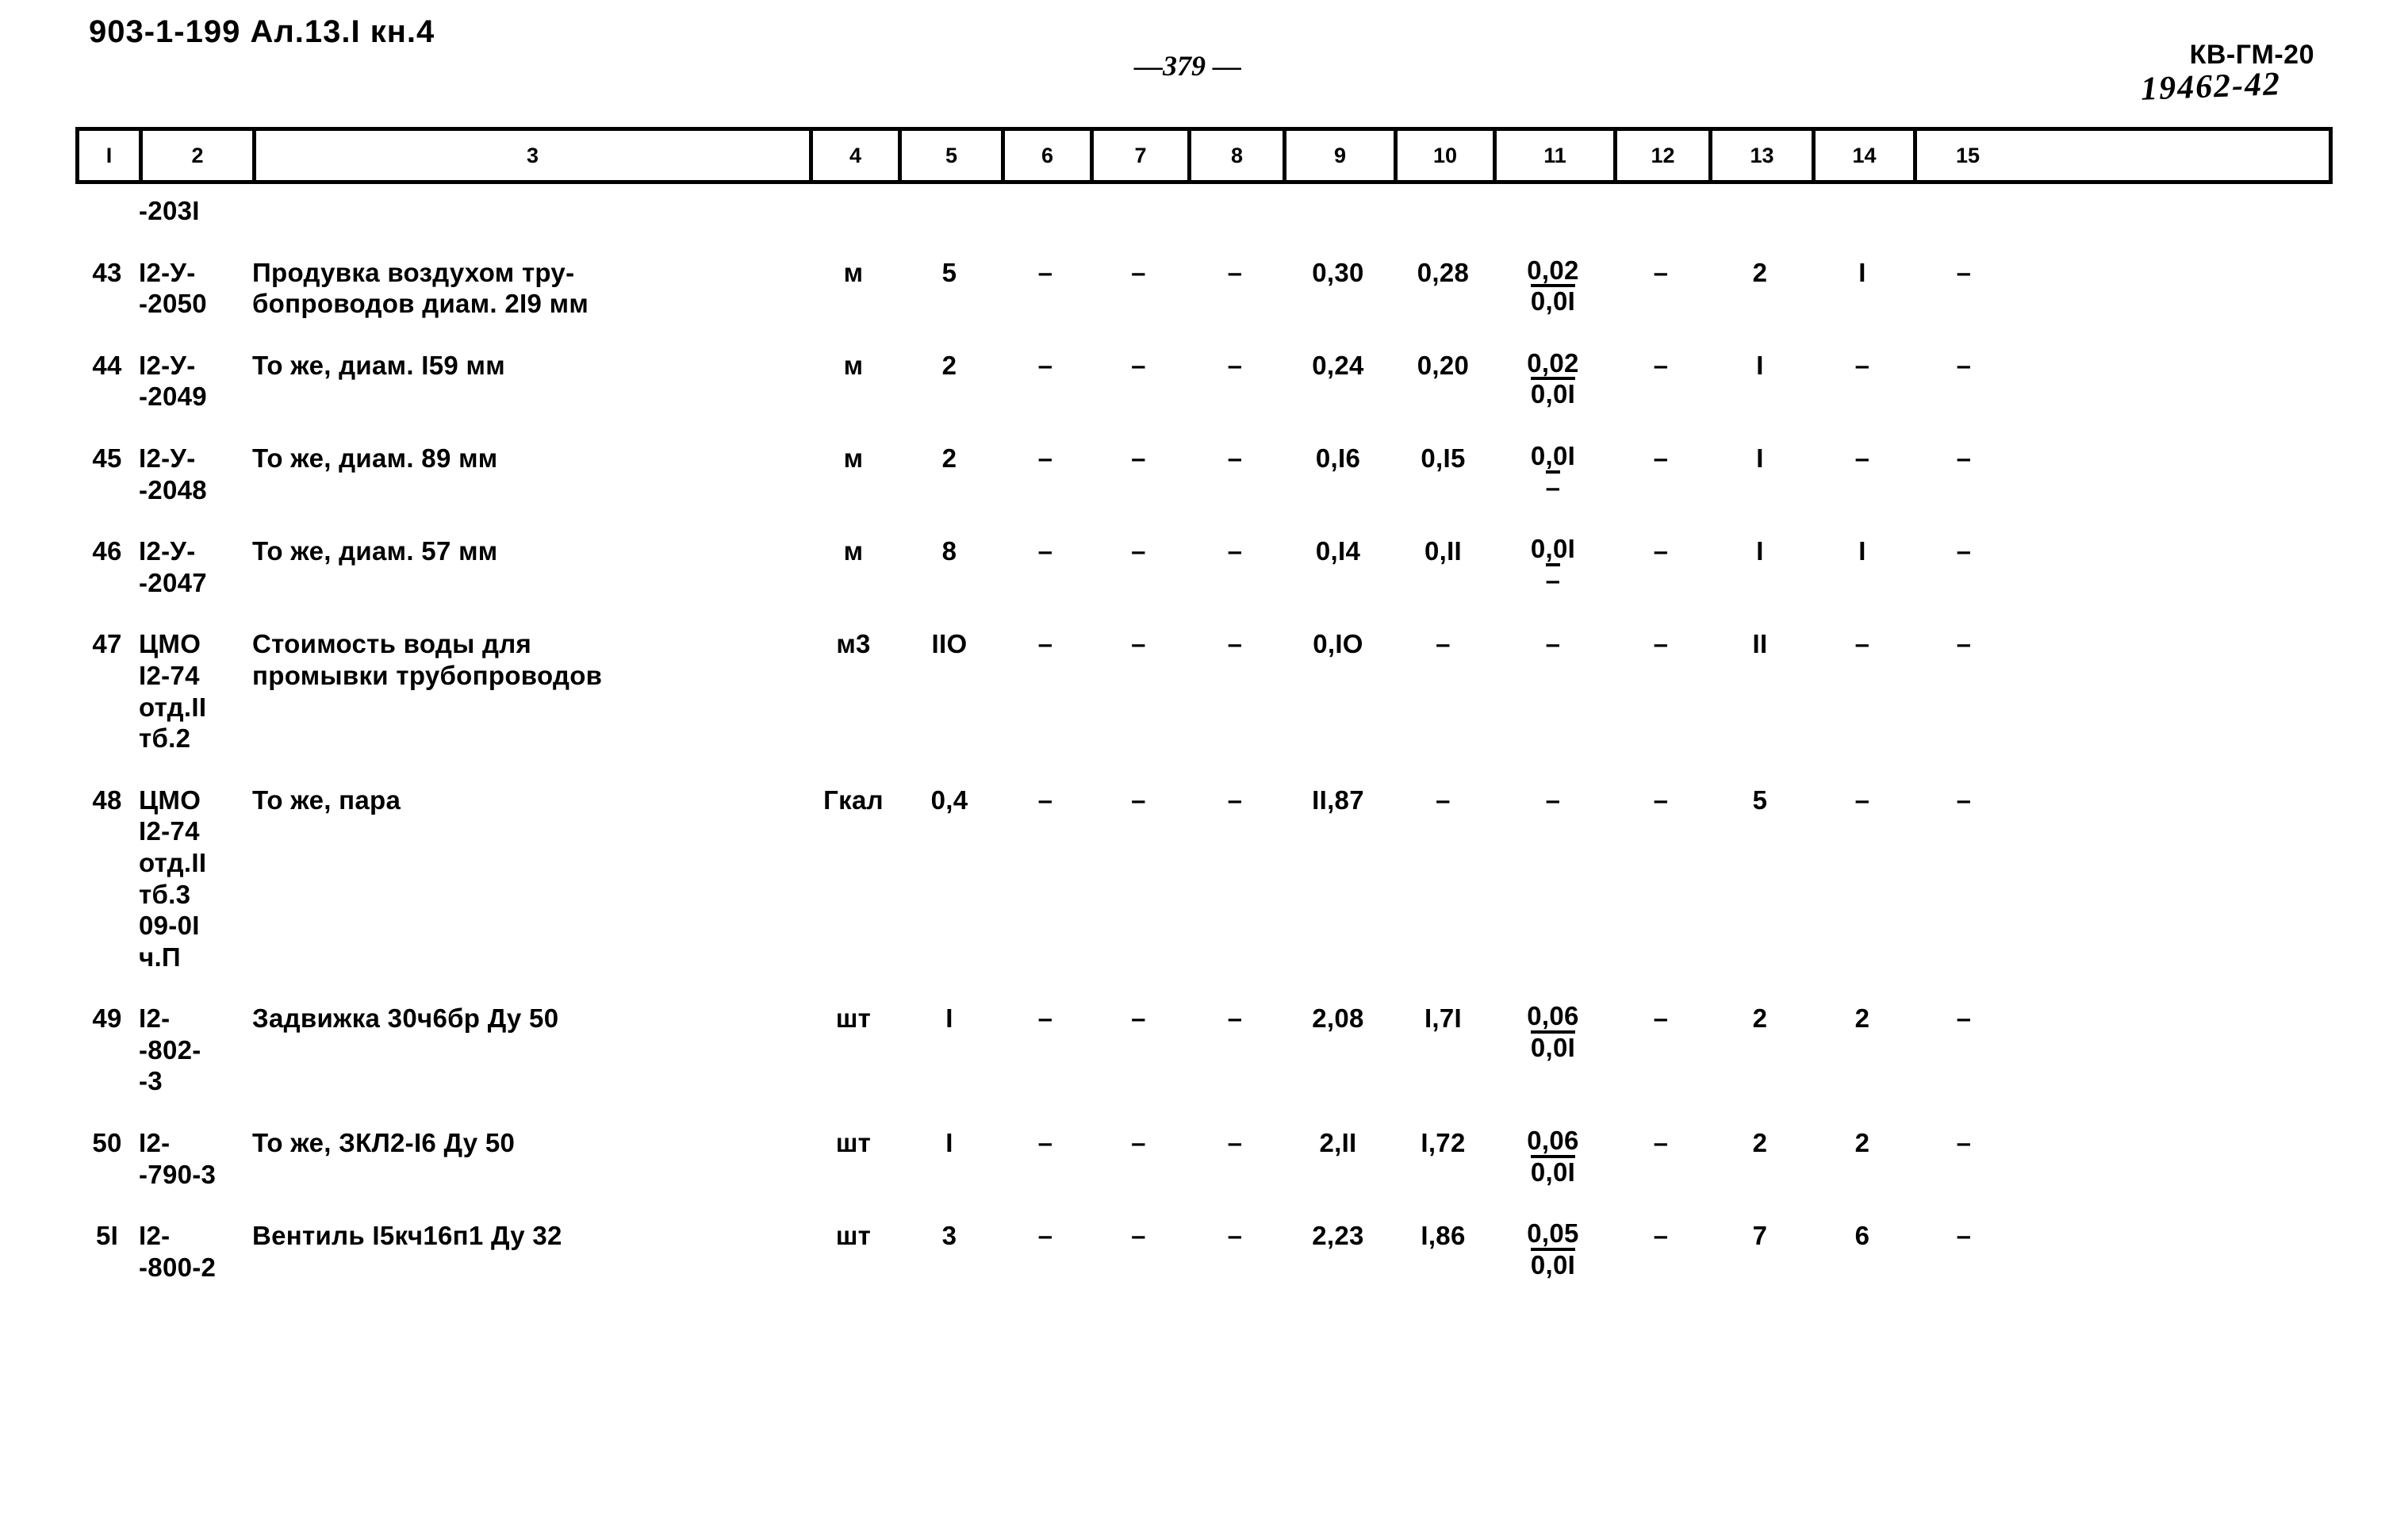 Image resolution: width=2408 pixels, height=1527 pixels. I want to click on col10: 0,I5, so click(1443, 458).